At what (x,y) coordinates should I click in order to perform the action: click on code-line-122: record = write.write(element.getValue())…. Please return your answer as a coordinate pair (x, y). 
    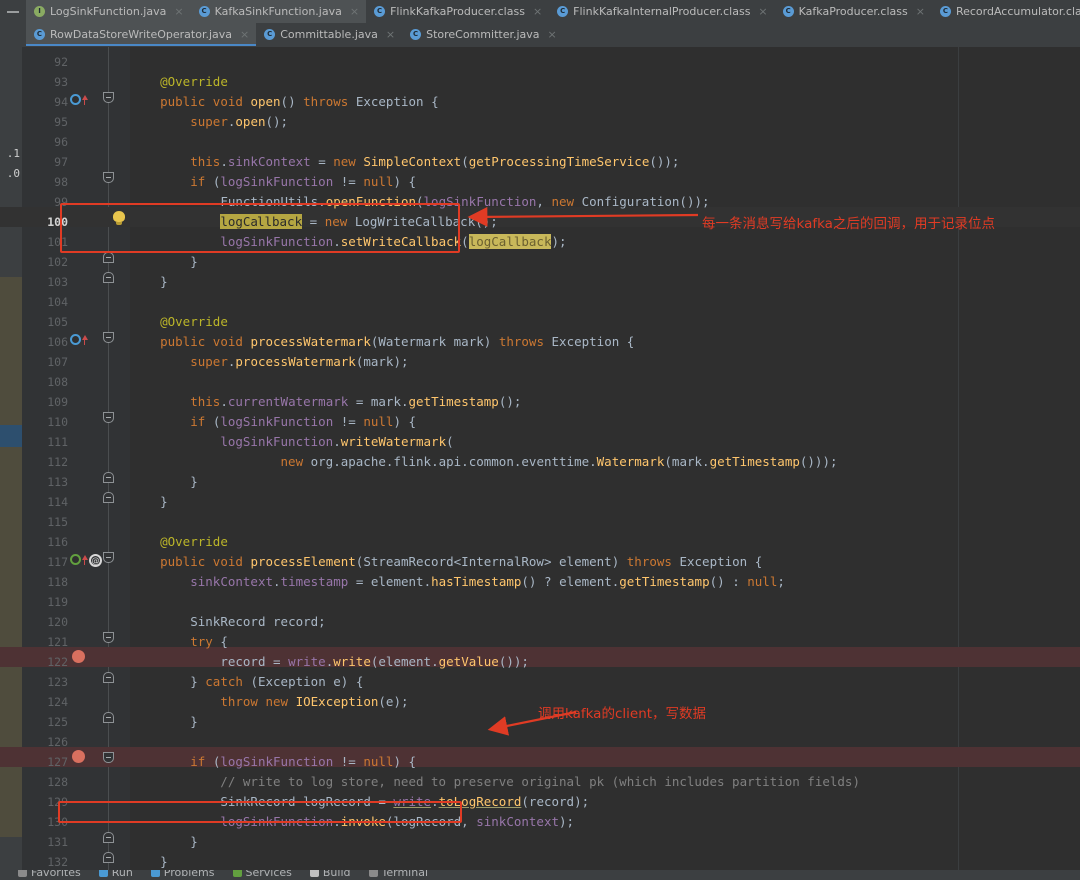
    Looking at the image, I should click on (605, 662).